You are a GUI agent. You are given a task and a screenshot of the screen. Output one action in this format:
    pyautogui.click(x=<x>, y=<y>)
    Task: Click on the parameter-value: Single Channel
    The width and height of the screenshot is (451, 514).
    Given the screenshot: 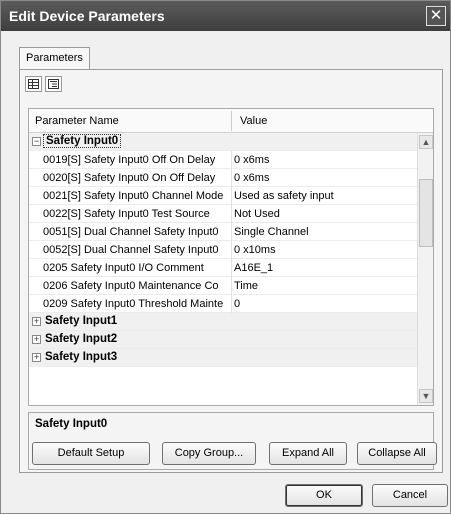 What is the action you would take?
    pyautogui.click(x=324, y=232)
    